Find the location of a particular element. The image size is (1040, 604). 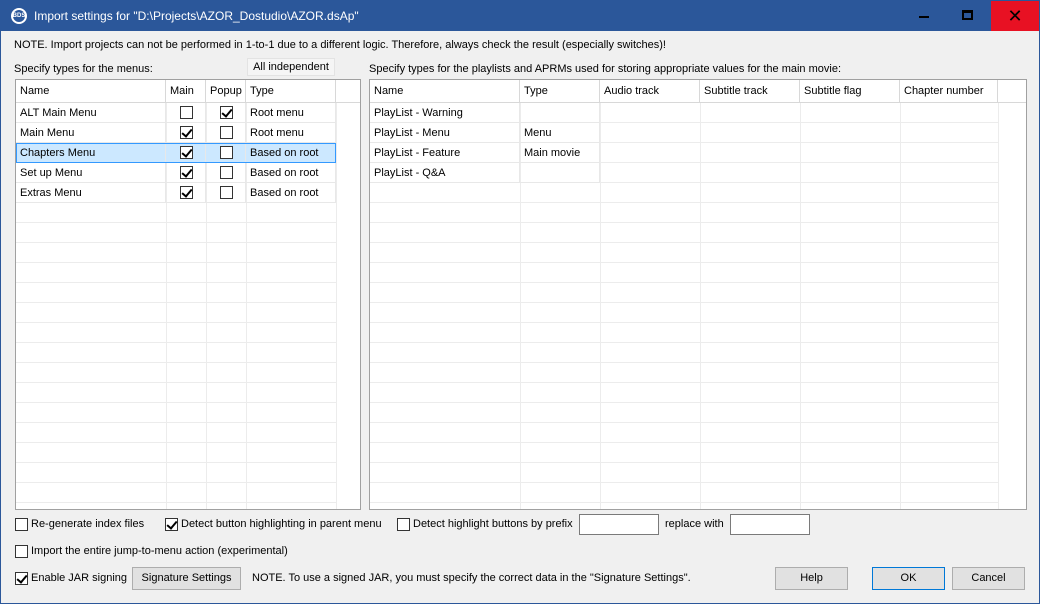

ok-button: OK is located at coordinates (908, 578).